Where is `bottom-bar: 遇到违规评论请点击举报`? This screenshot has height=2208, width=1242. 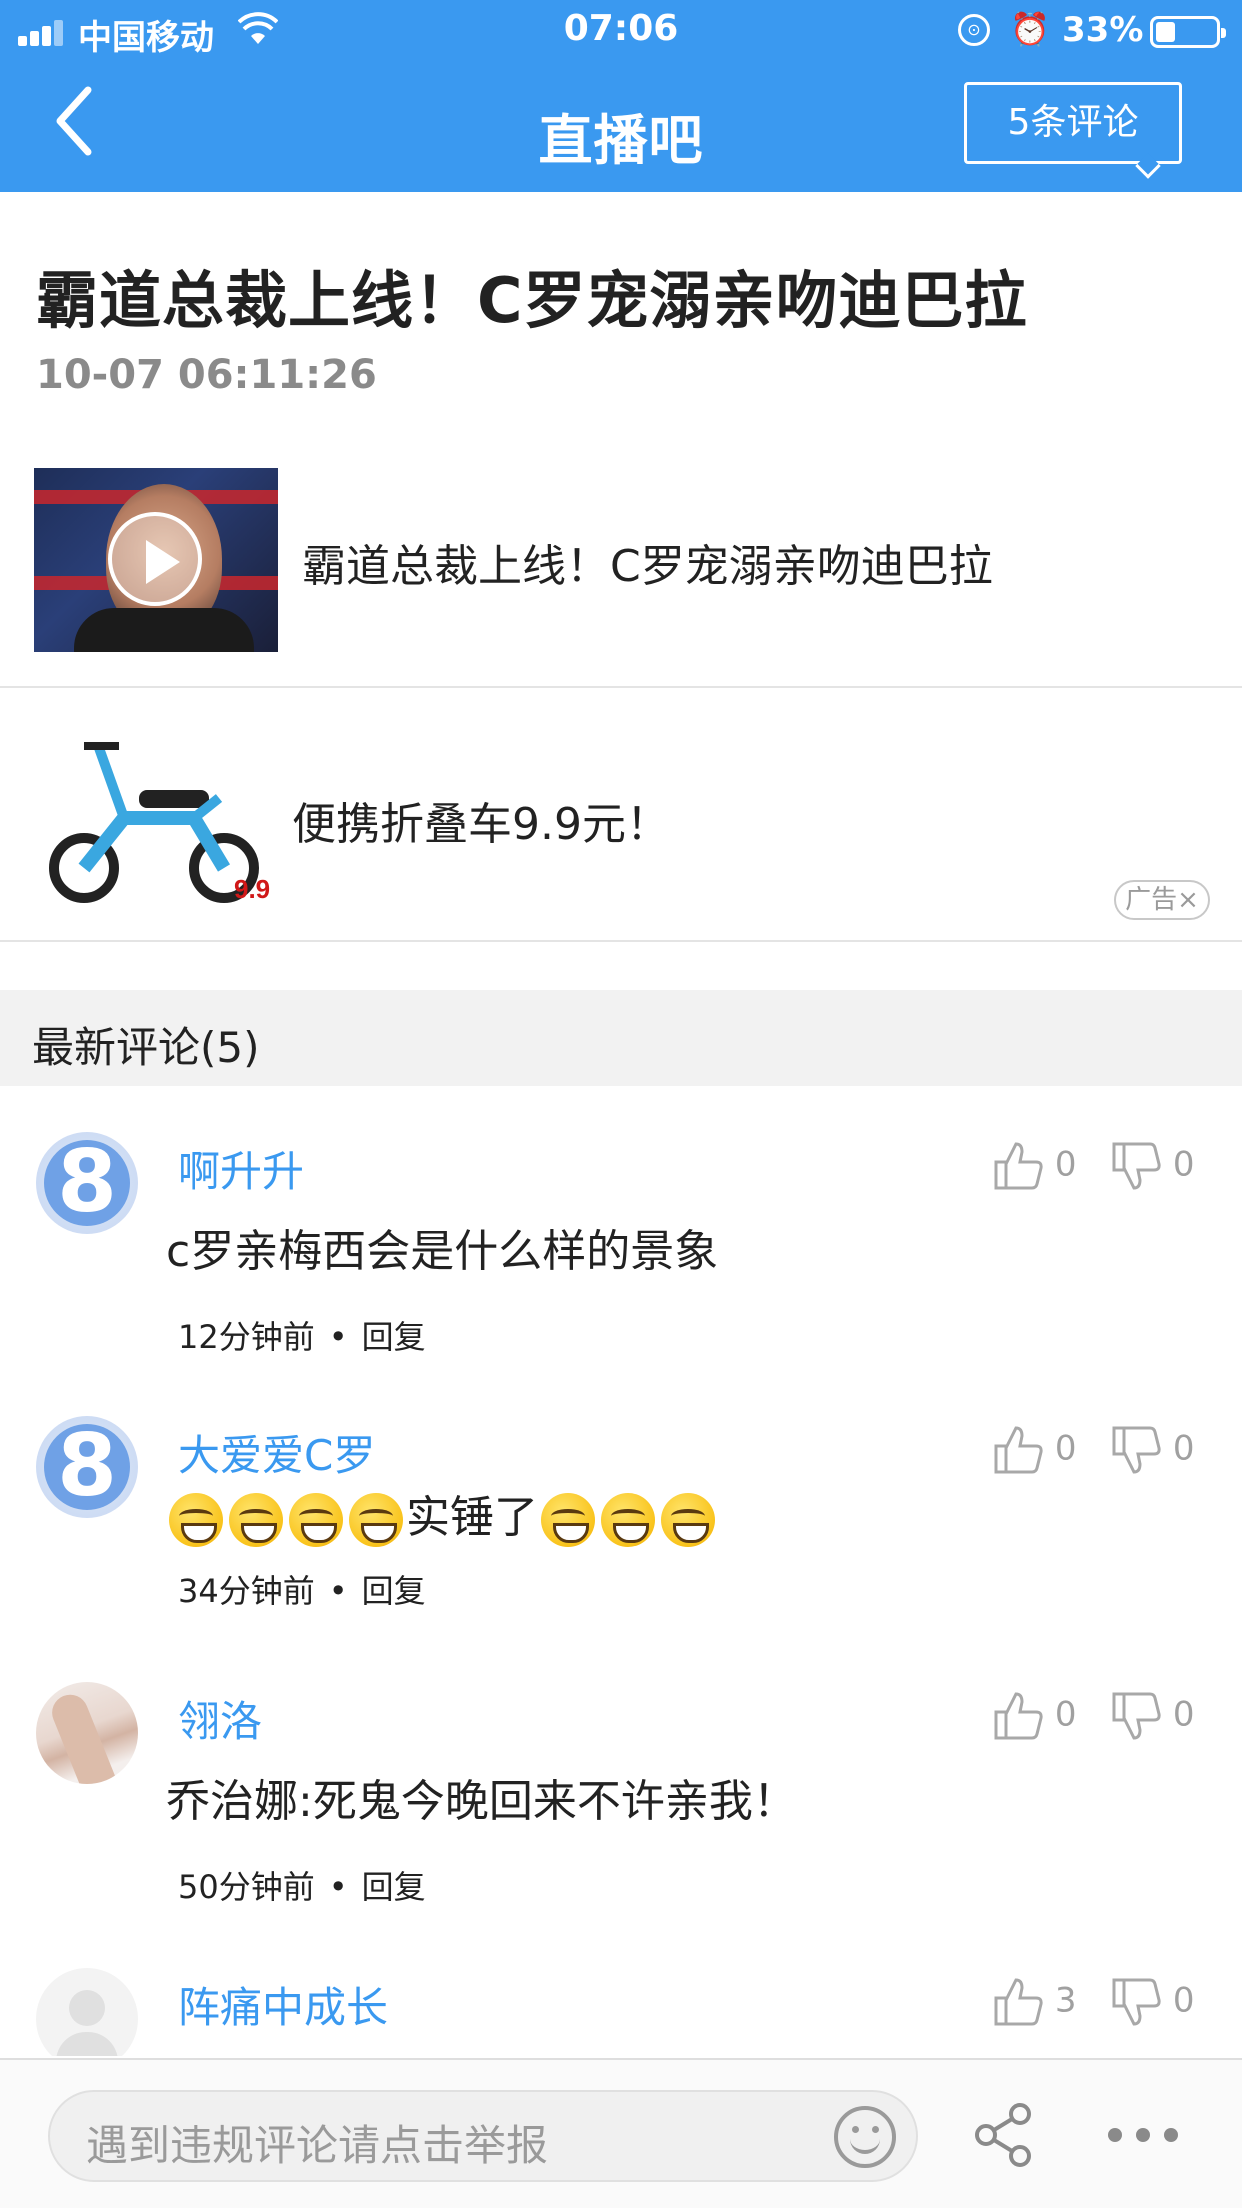 bottom-bar: 遇到违规评论请点击举报 is located at coordinates (621, 2133).